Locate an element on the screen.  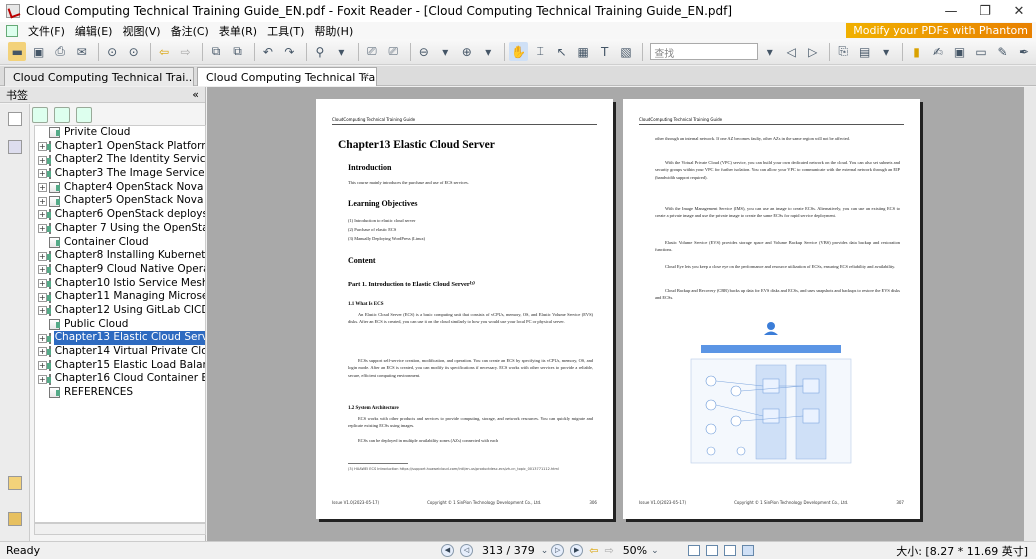
bookmark-item: + Chapter 7 Using the OpenStack is located at coordinates (120, 229).